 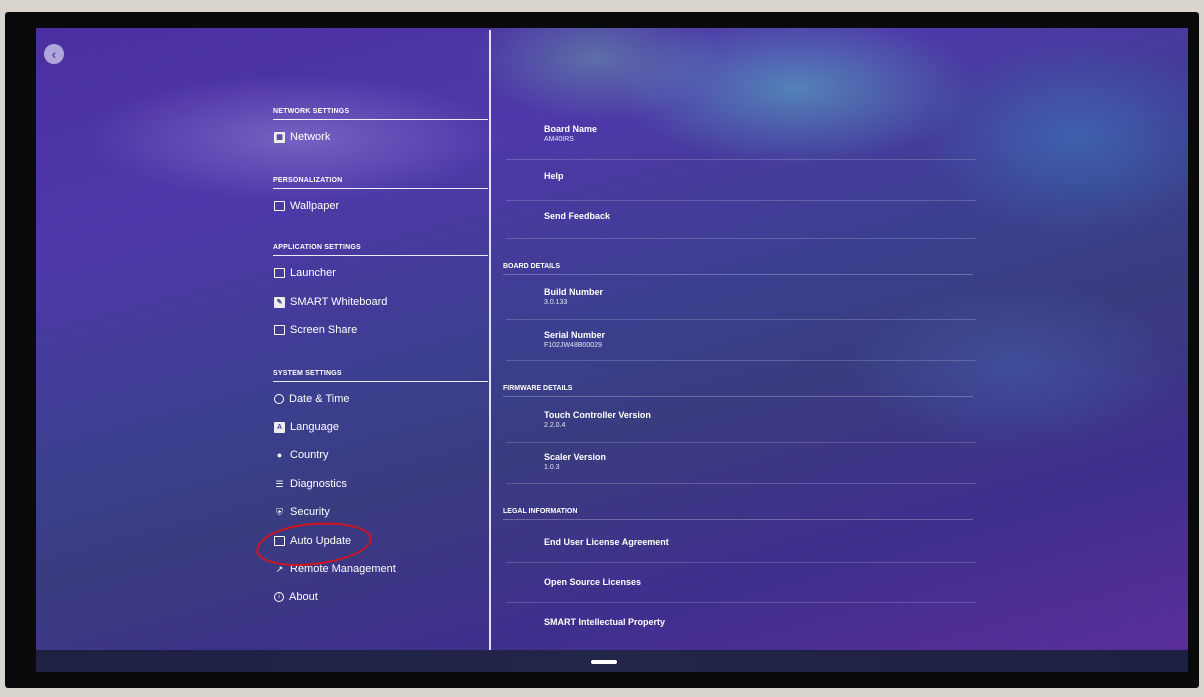 What do you see at coordinates (379, 427) in the screenshot?
I see `menu-item-language: A Language` at bounding box center [379, 427].